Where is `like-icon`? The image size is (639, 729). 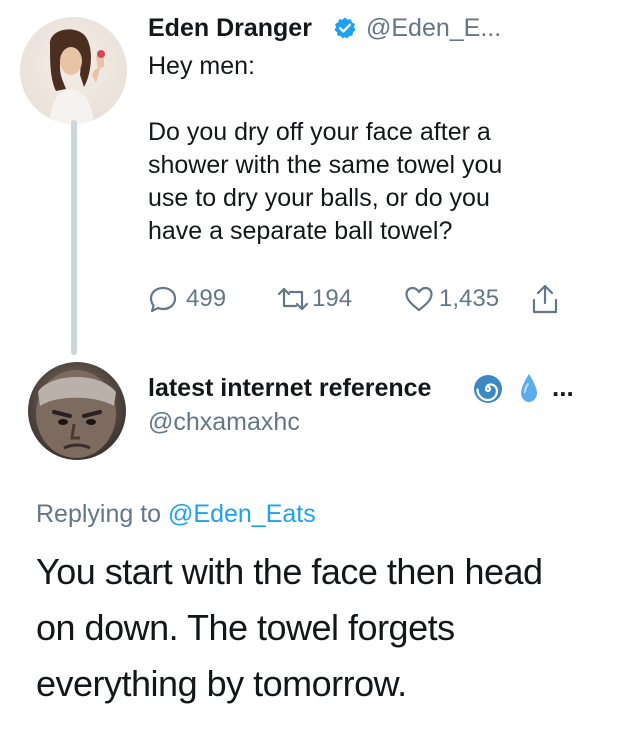
like-icon is located at coordinates (419, 299).